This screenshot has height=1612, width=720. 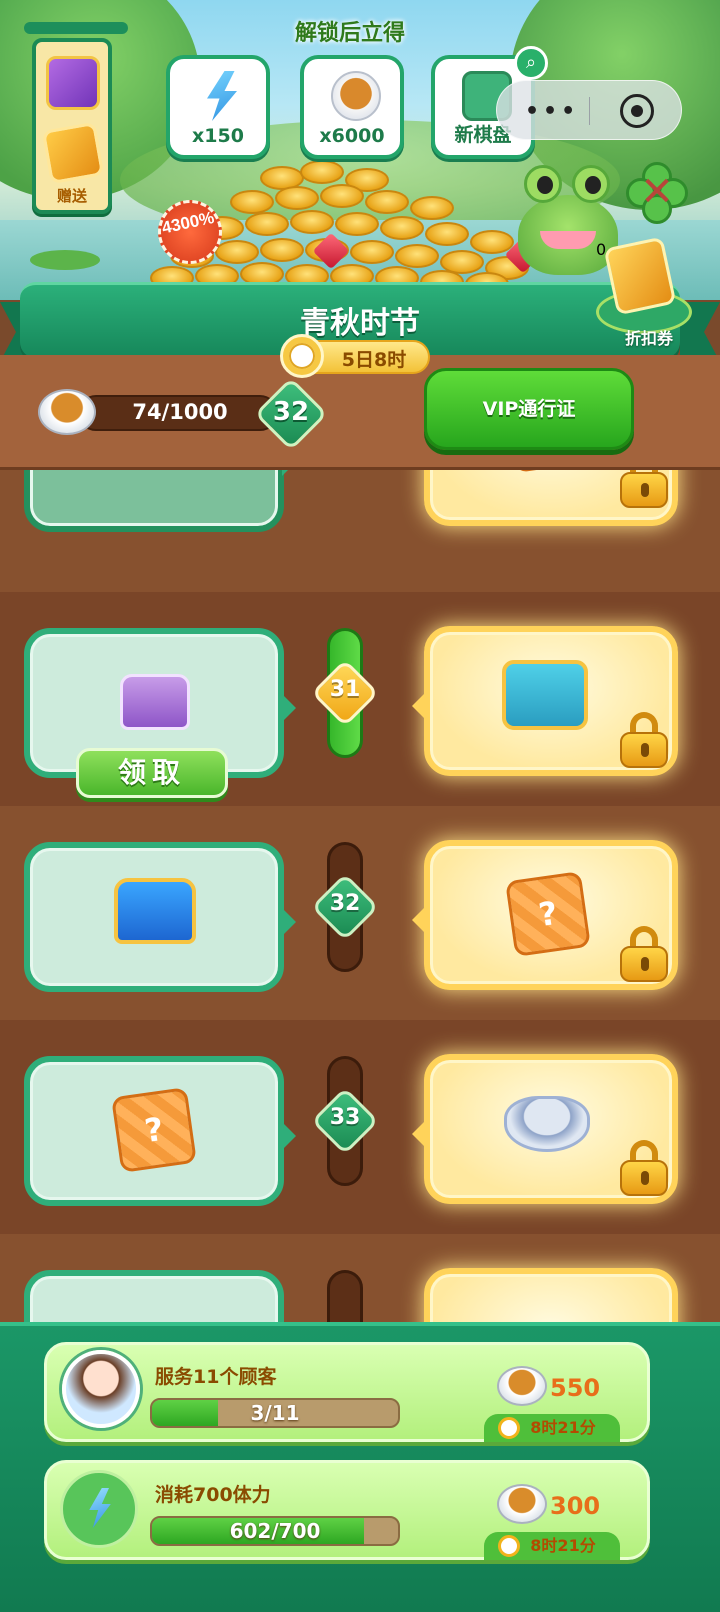 I want to click on task-progress-text: 3/11, so click(x=275, y=1413).